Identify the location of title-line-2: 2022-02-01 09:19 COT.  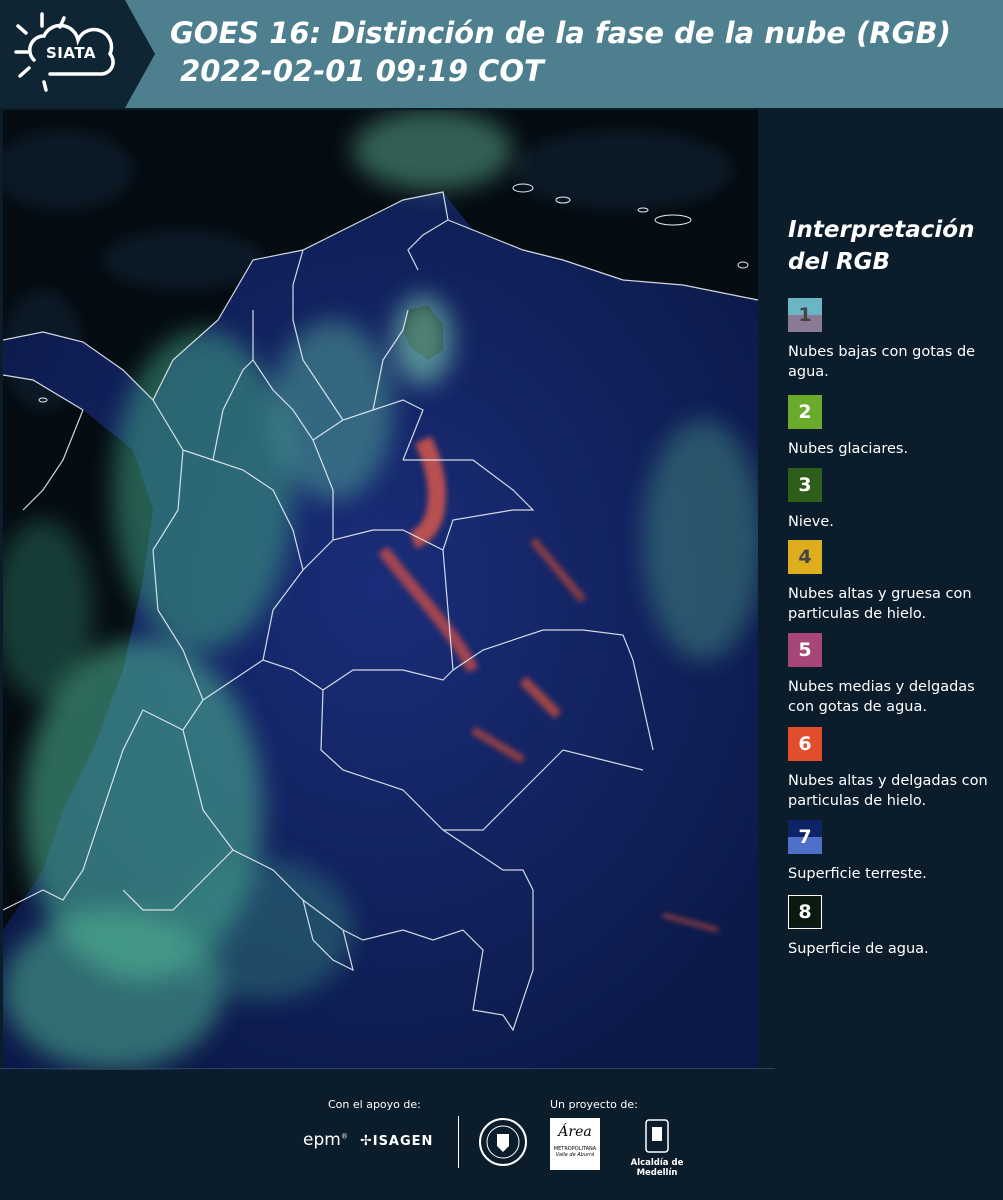
(357, 71).